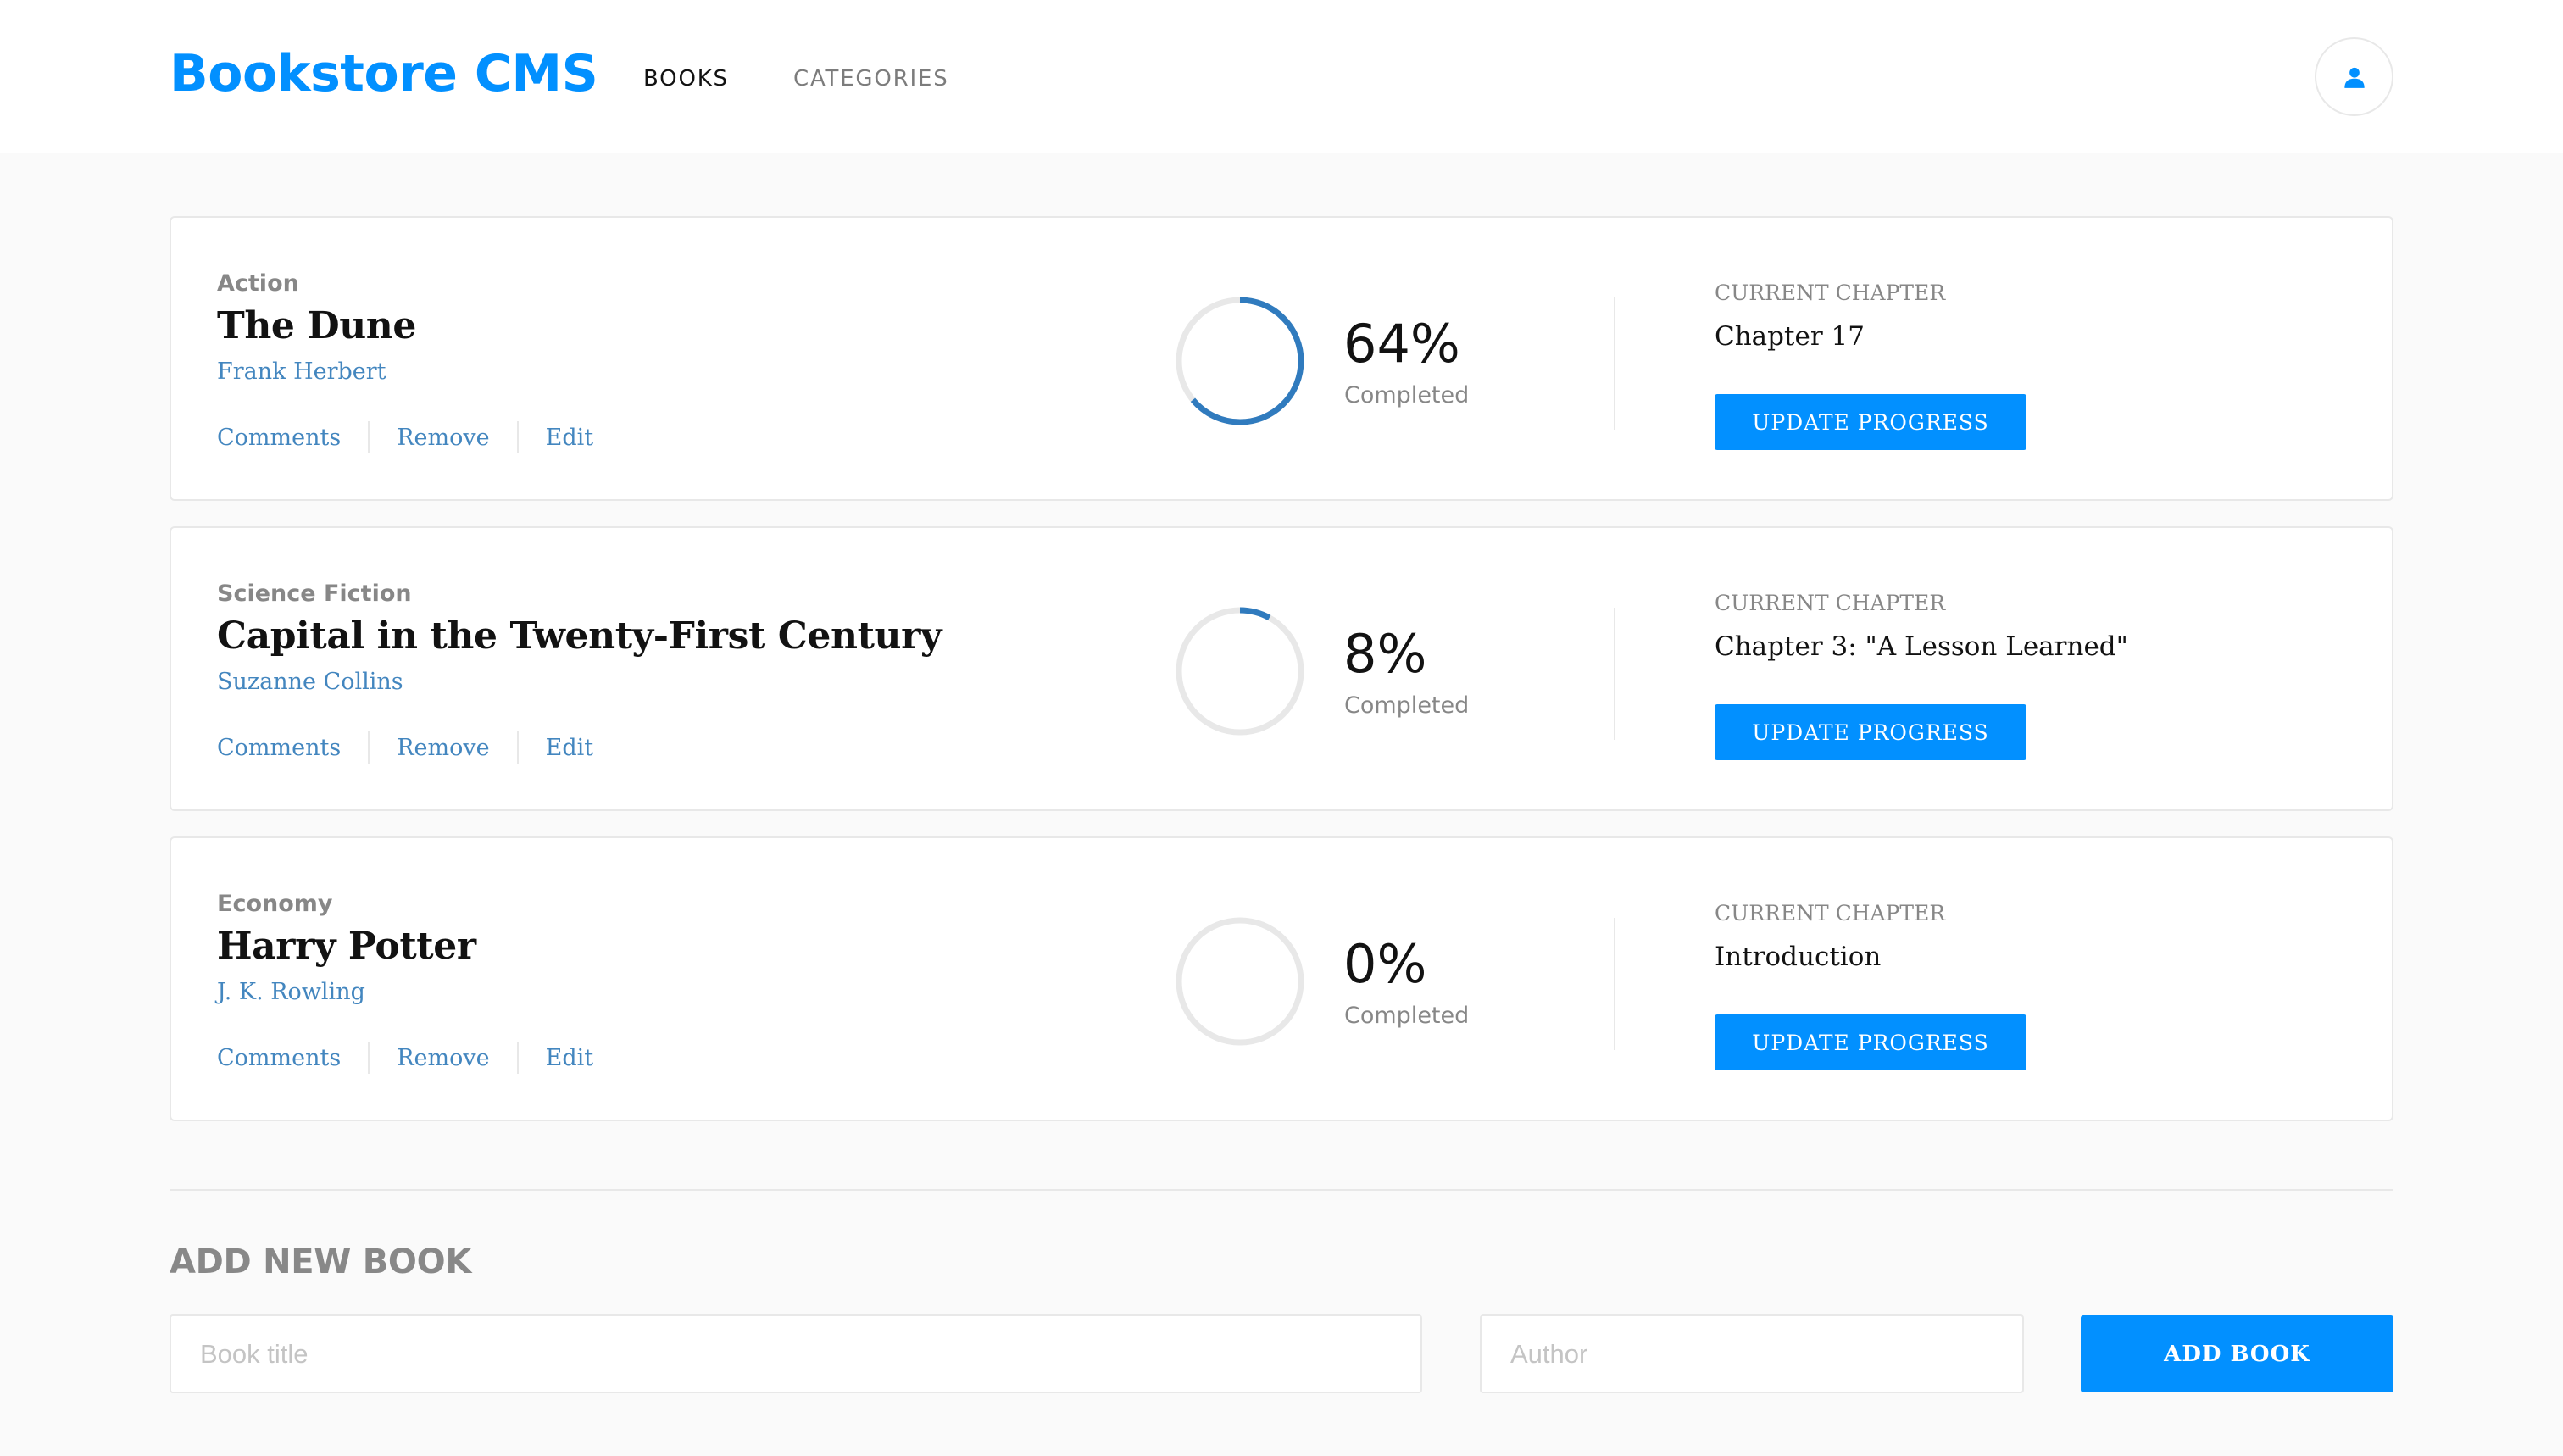 This screenshot has height=1456, width=2563. I want to click on book-author: J. K. Rowling, so click(291, 992).